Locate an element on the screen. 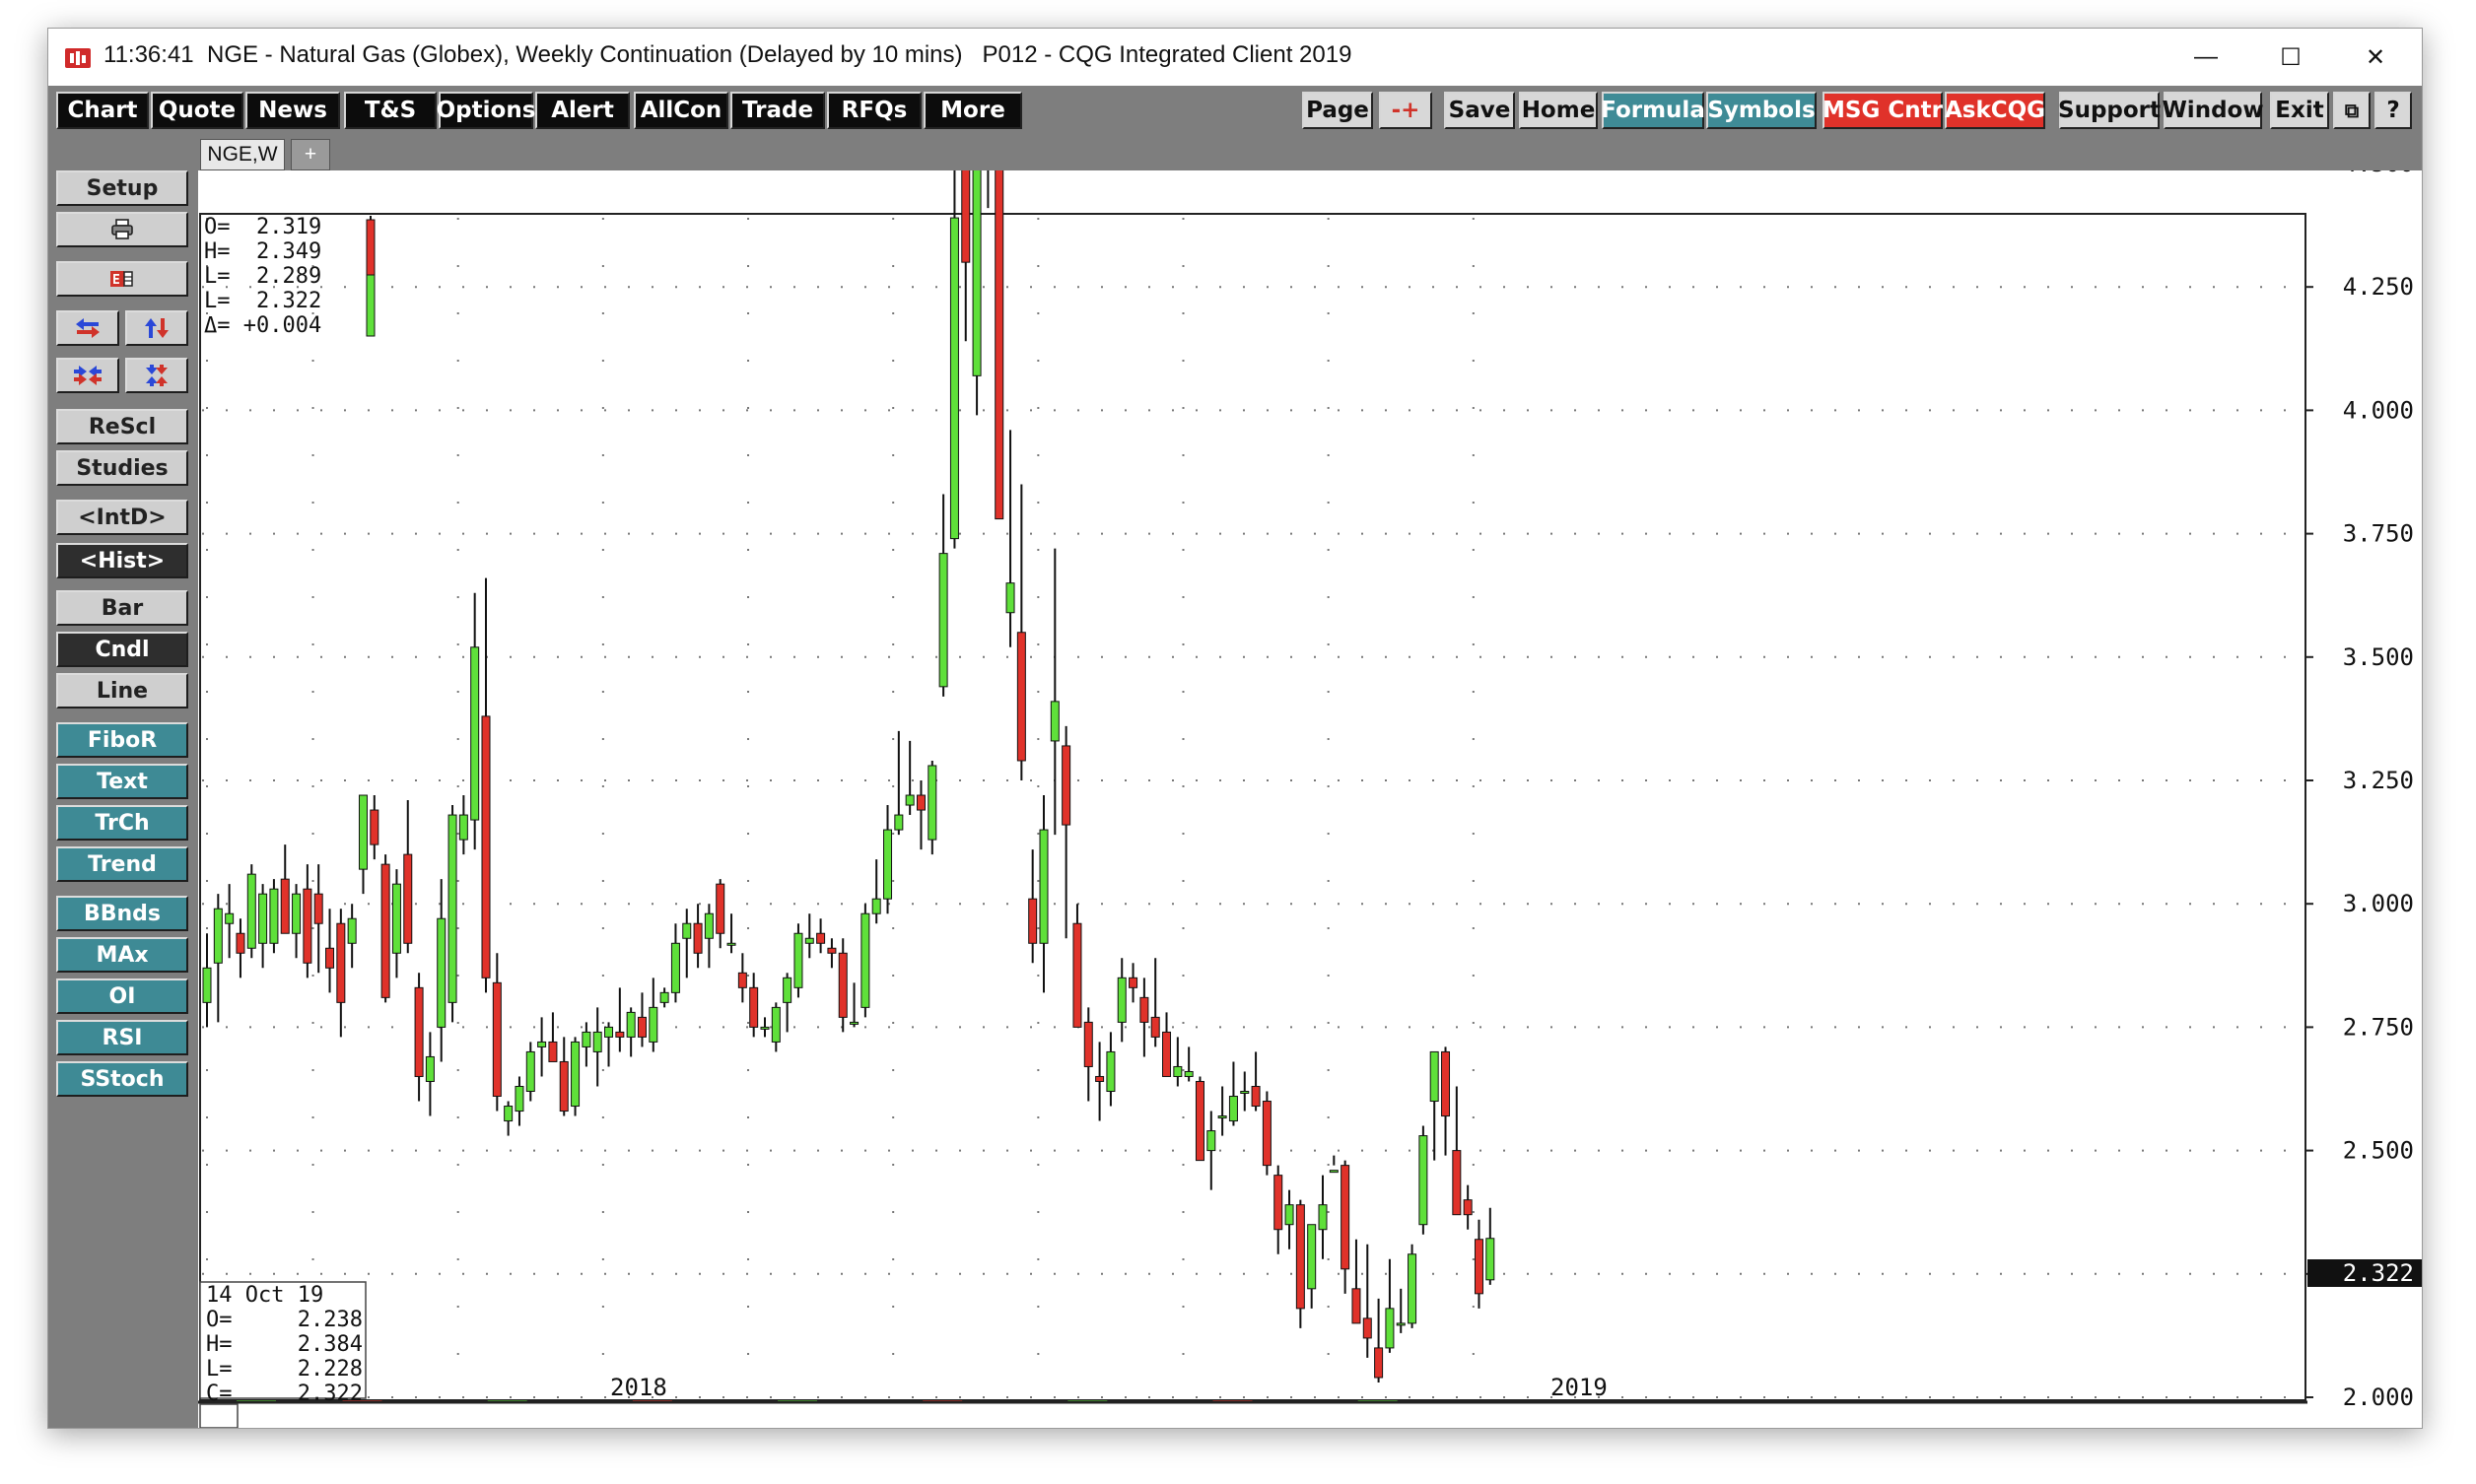  excel-export-button: E is located at coordinates (122, 279).